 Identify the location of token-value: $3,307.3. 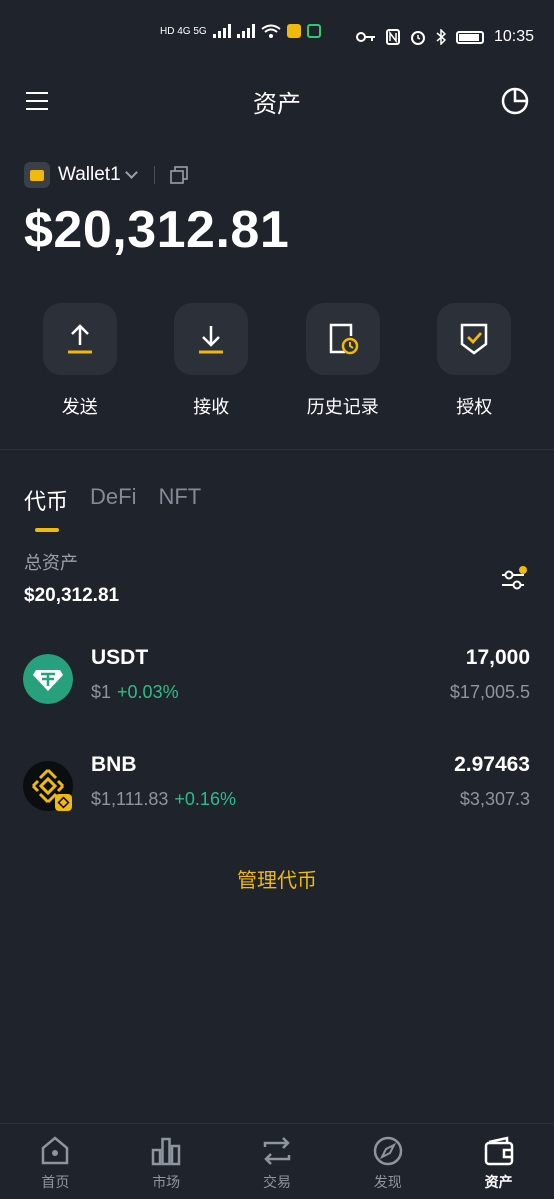
(494, 799).